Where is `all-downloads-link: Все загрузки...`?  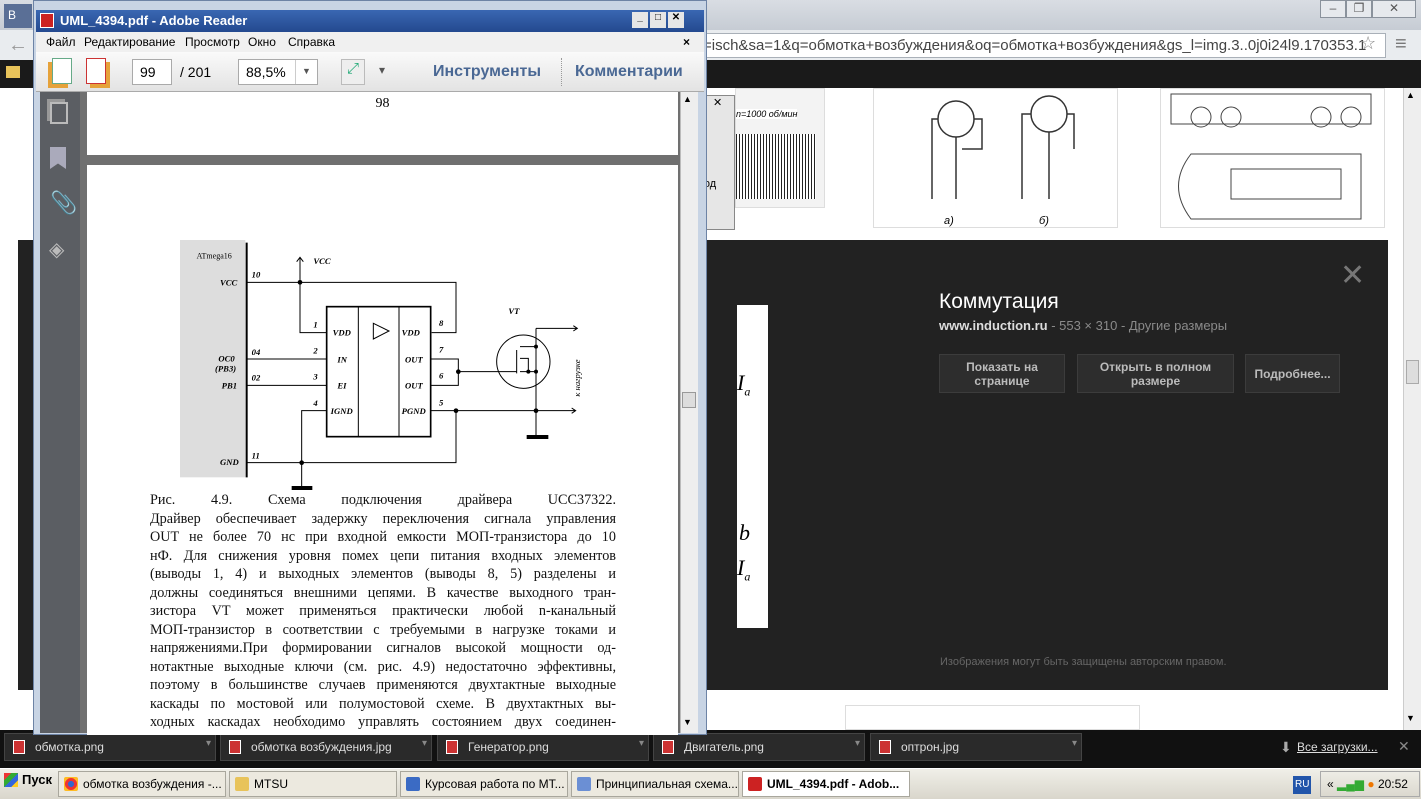 all-downloads-link: Все загрузки... is located at coordinates (1337, 747).